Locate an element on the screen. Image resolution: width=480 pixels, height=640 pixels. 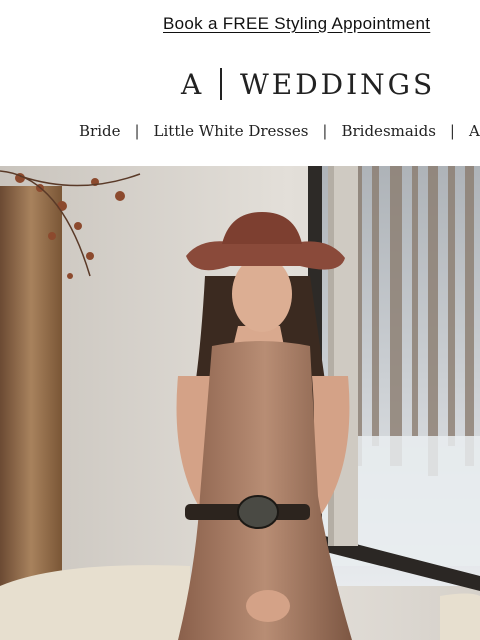
nav-item-little-white-dresses: Little White Dresses is located at coordinates (231, 131).